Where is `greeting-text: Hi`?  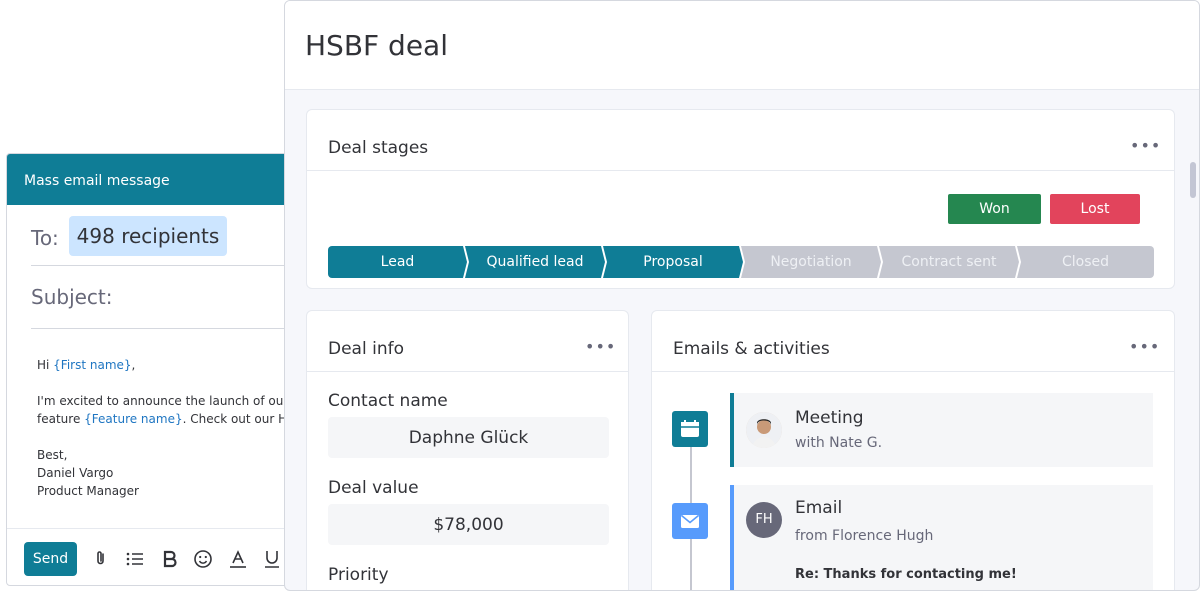
greeting-text: Hi is located at coordinates (45, 365).